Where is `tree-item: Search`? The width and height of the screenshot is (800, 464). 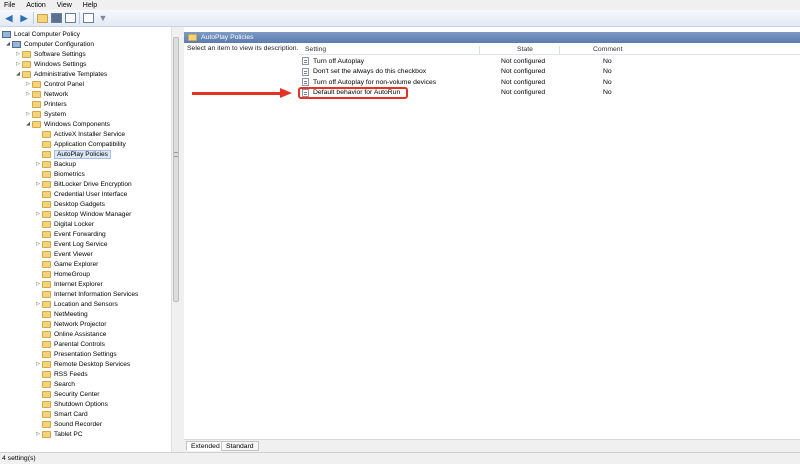
tree-item: Search is located at coordinates (54, 384).